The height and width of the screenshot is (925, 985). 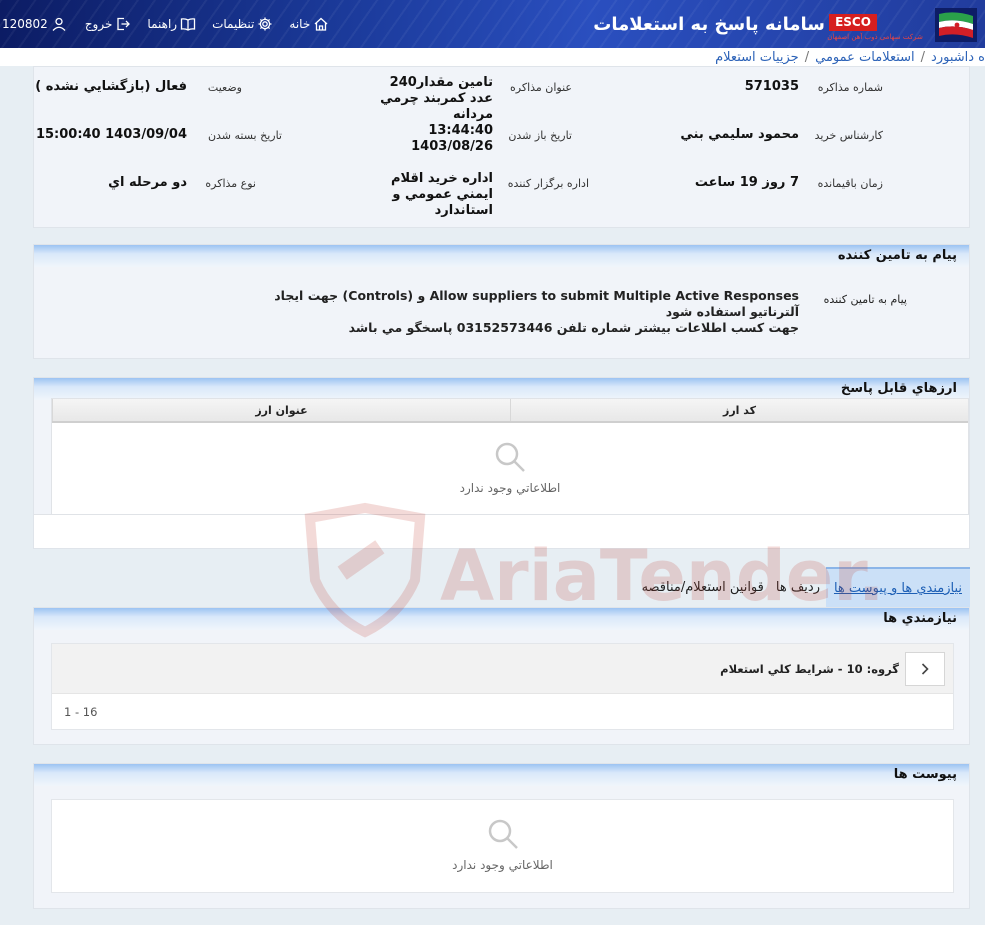 I want to click on tab-rules: قوانين استعلام/مناقصه, so click(x=703, y=587).